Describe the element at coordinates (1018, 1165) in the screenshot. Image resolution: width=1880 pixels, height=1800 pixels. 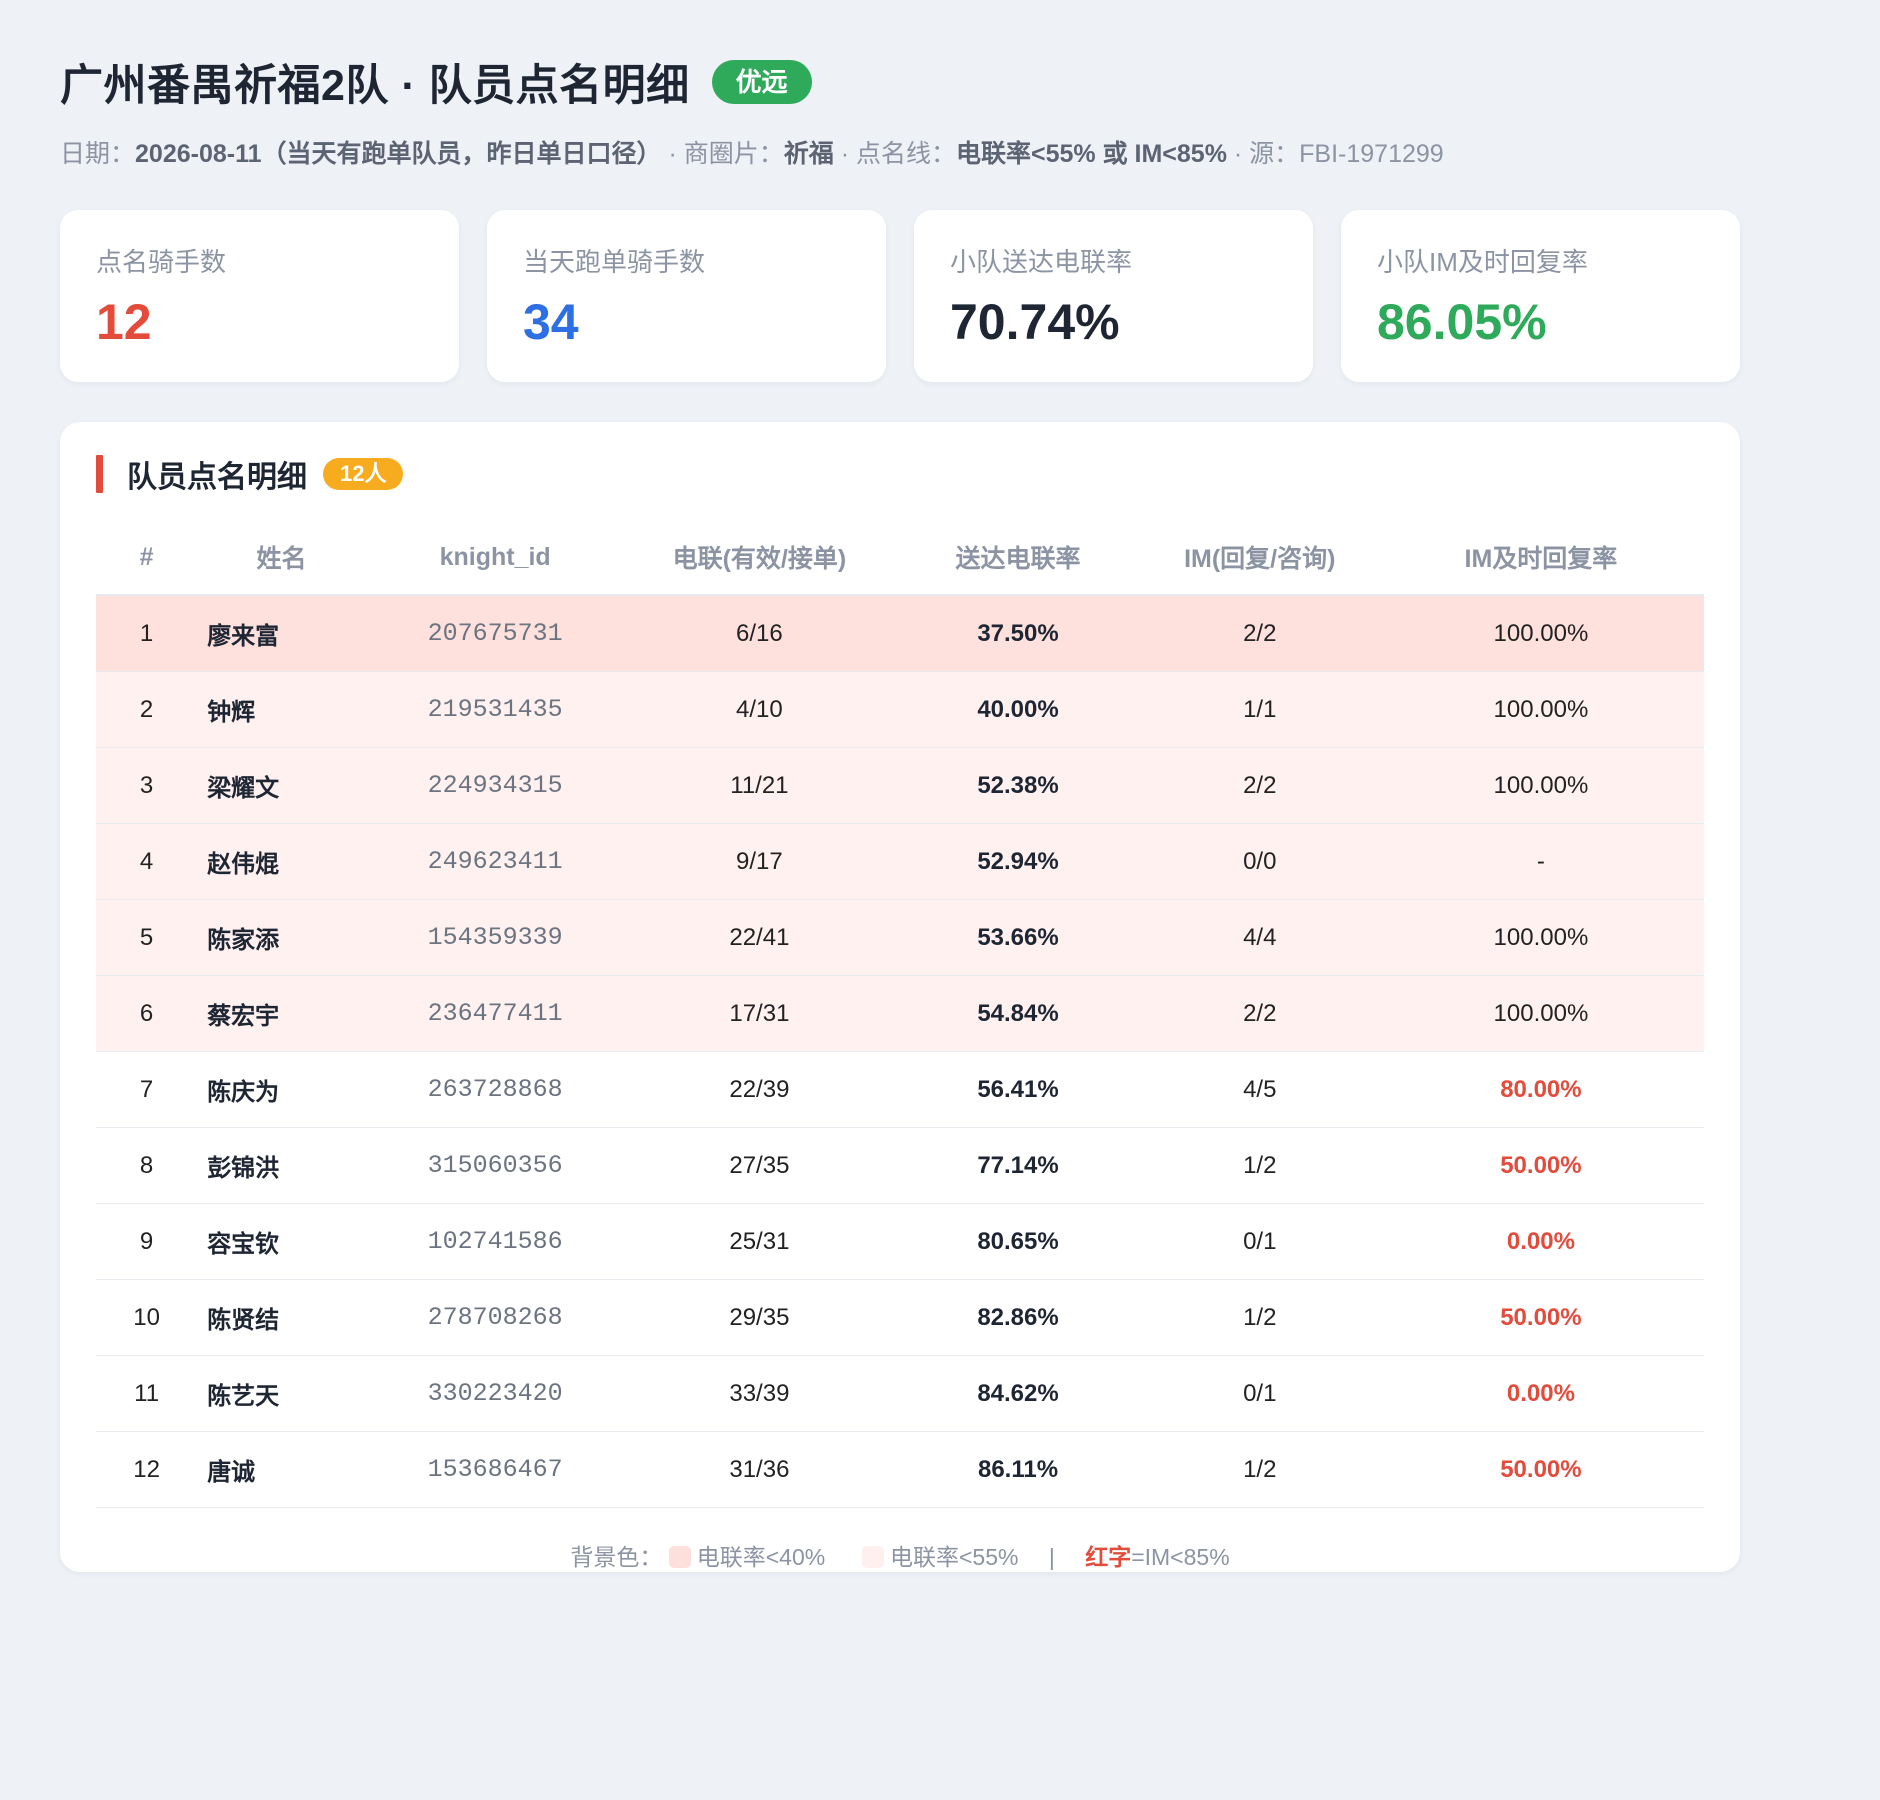
I see `cell-call-rate: 77.14%` at that location.